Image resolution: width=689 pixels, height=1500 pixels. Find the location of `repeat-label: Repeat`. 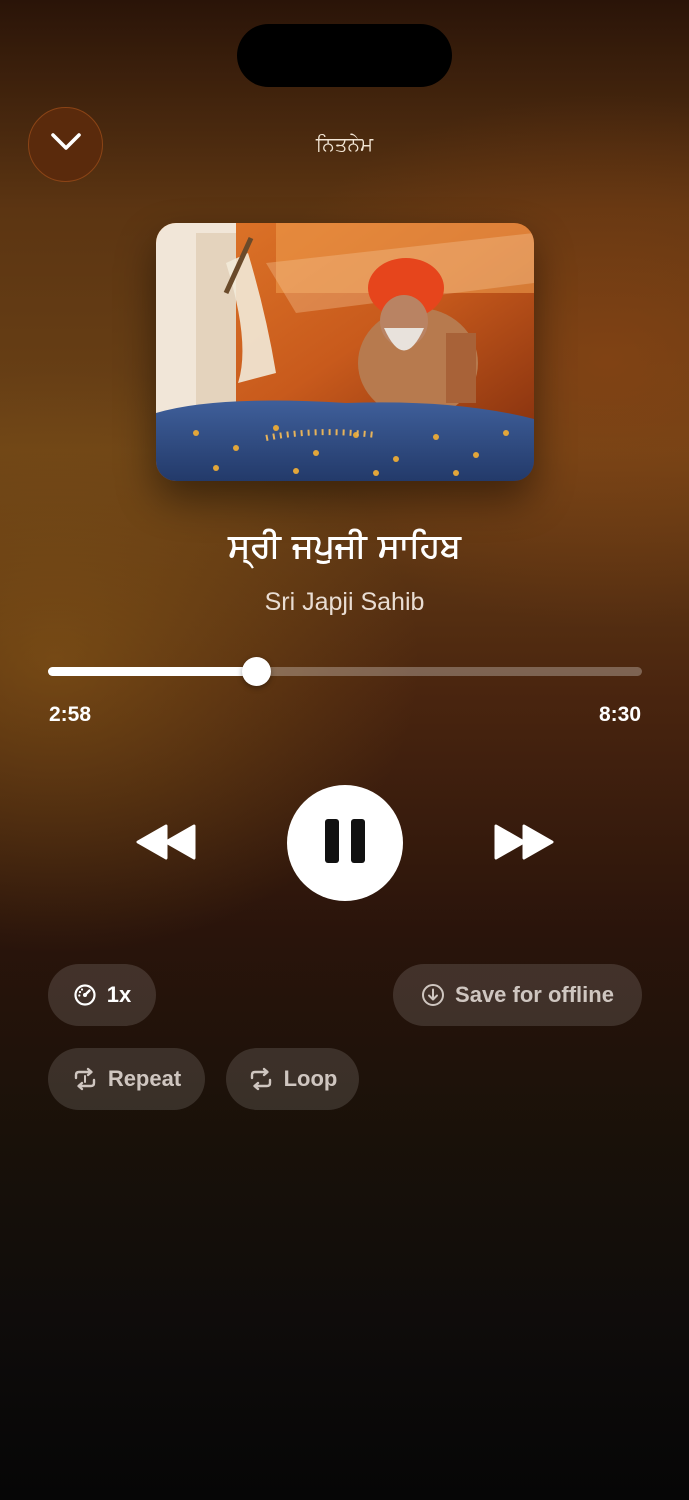

repeat-label: Repeat is located at coordinates (144, 1078).